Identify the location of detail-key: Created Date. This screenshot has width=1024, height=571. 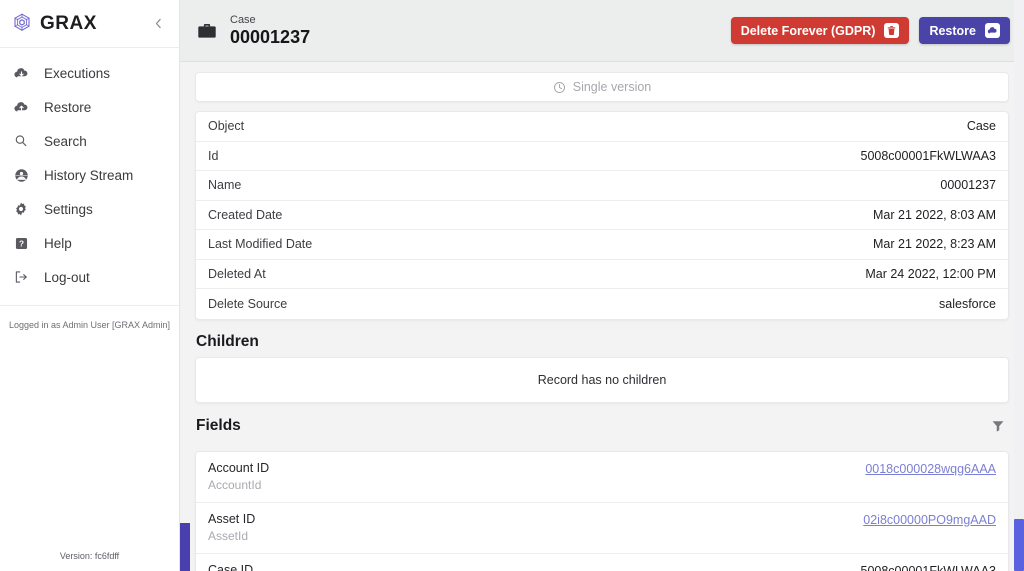
(245, 214).